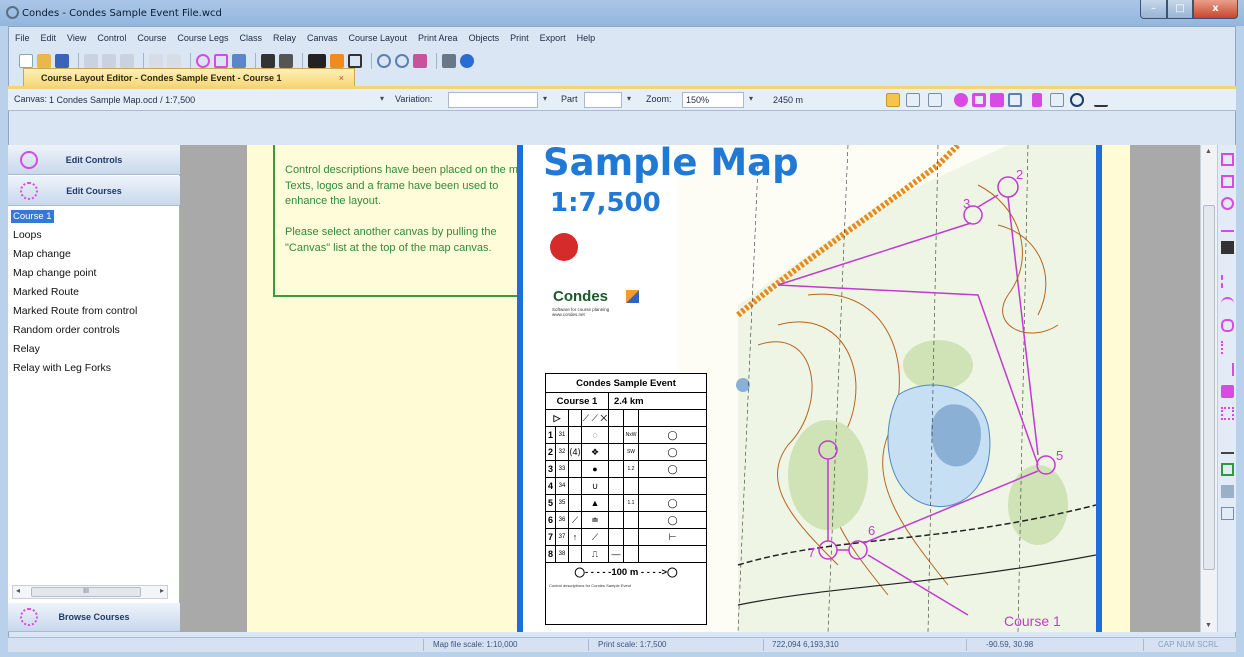 The height and width of the screenshot is (657, 1244). What do you see at coordinates (519, 38) in the screenshot?
I see `menu-print: Print` at bounding box center [519, 38].